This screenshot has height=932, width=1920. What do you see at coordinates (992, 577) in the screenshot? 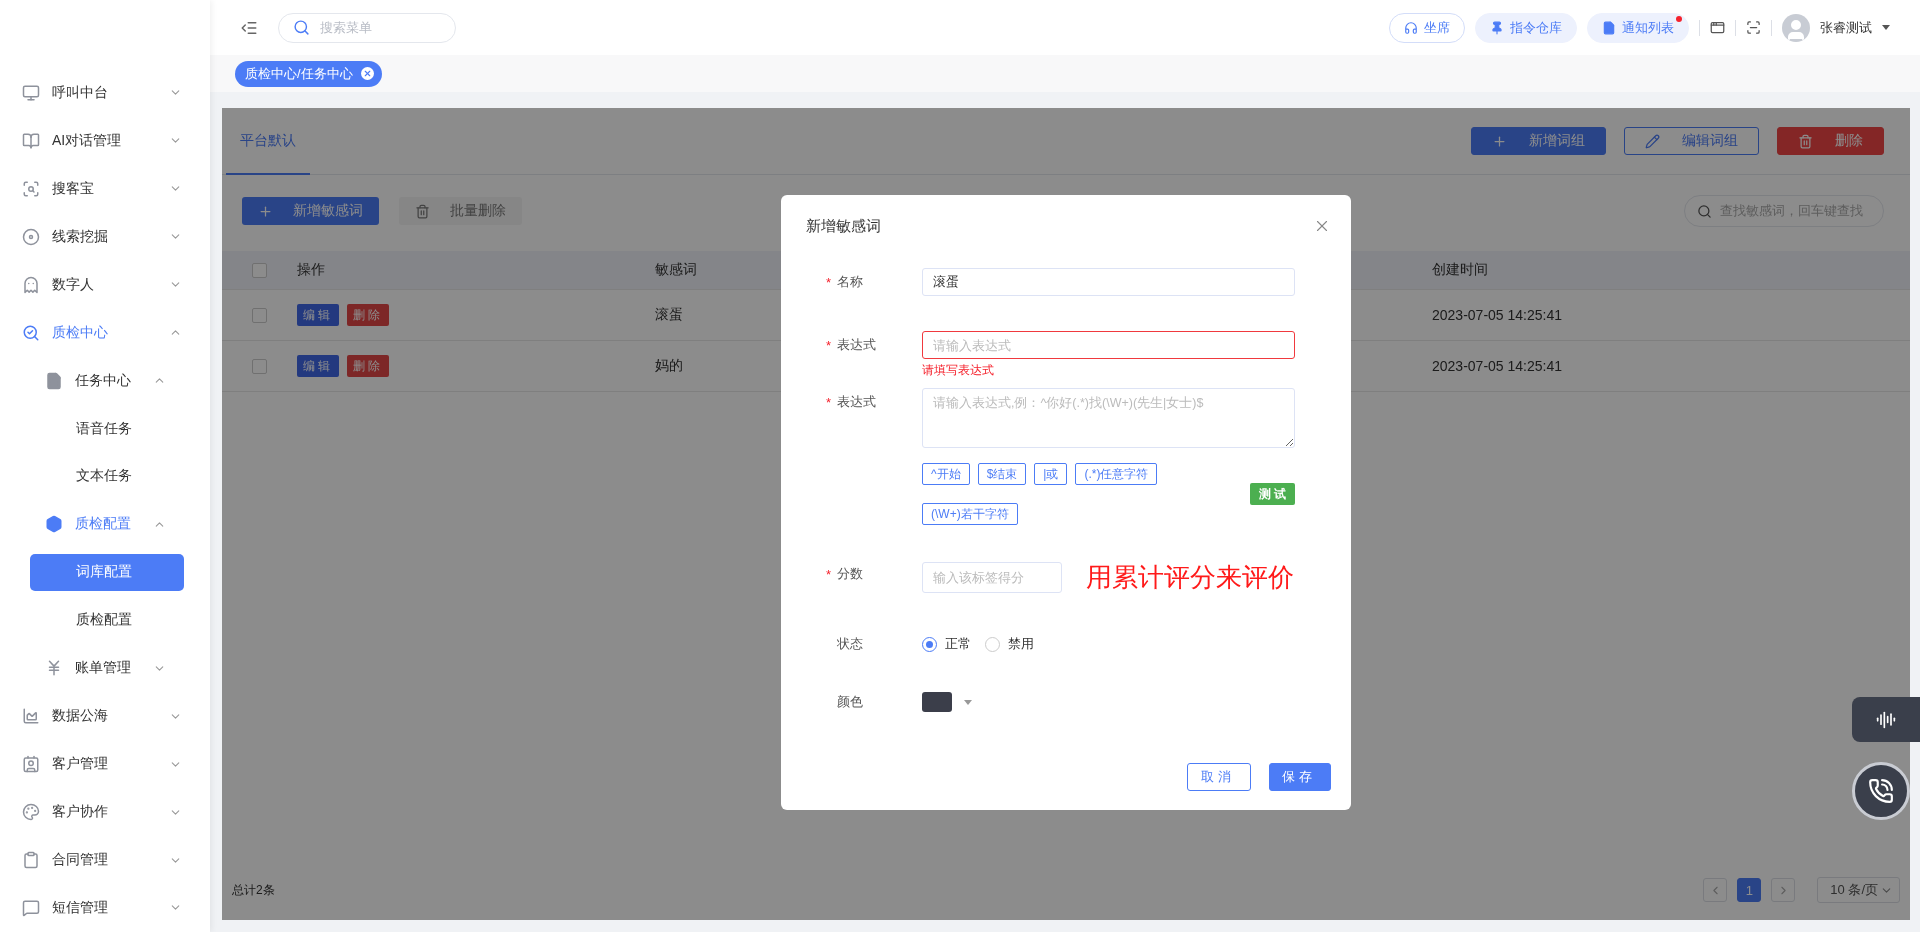
I see `score-field: 输入该标签得分` at bounding box center [992, 577].